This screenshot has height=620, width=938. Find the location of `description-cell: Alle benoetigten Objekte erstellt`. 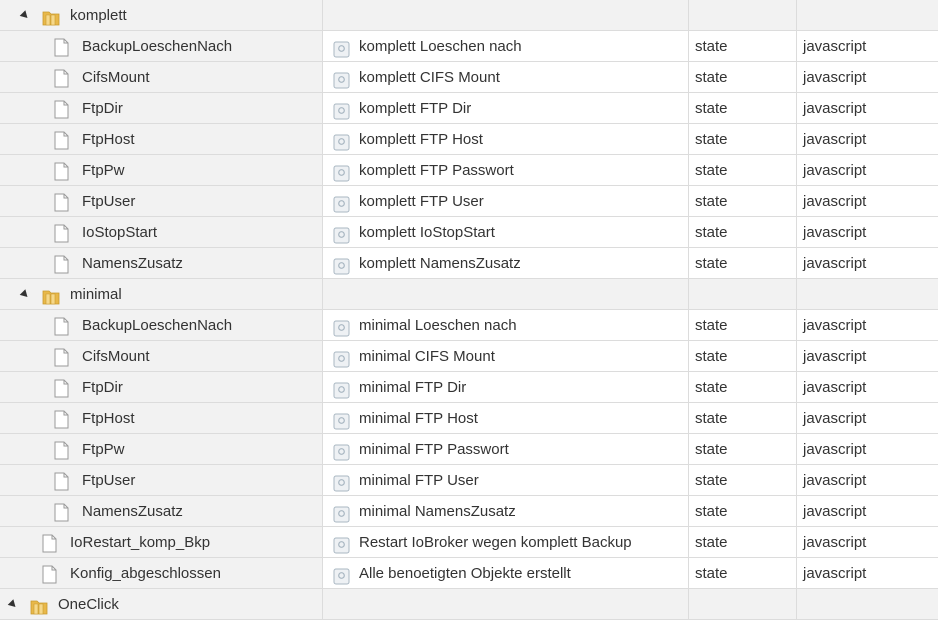

description-cell: Alle benoetigten Objekte erstellt is located at coordinates (506, 573).